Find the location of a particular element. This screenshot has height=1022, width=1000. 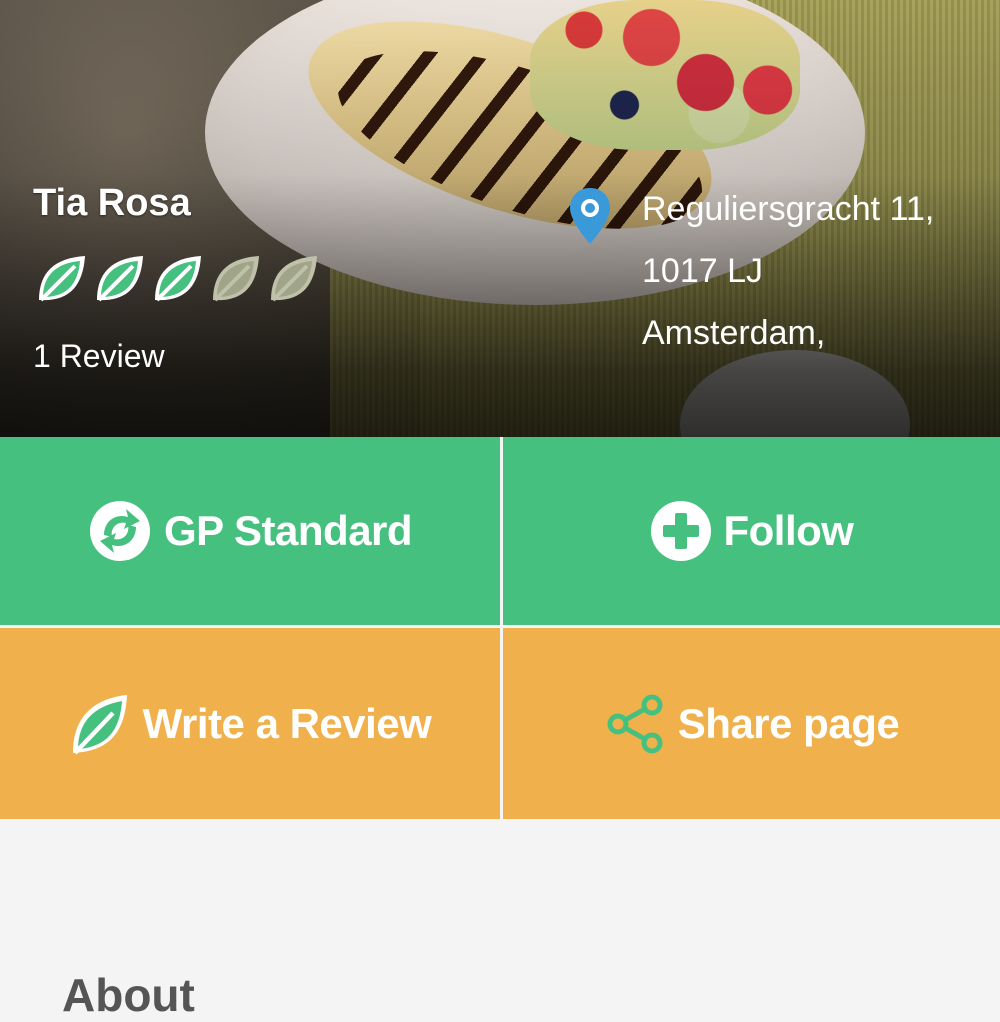

plus-circle-icon is located at coordinates (681, 531).